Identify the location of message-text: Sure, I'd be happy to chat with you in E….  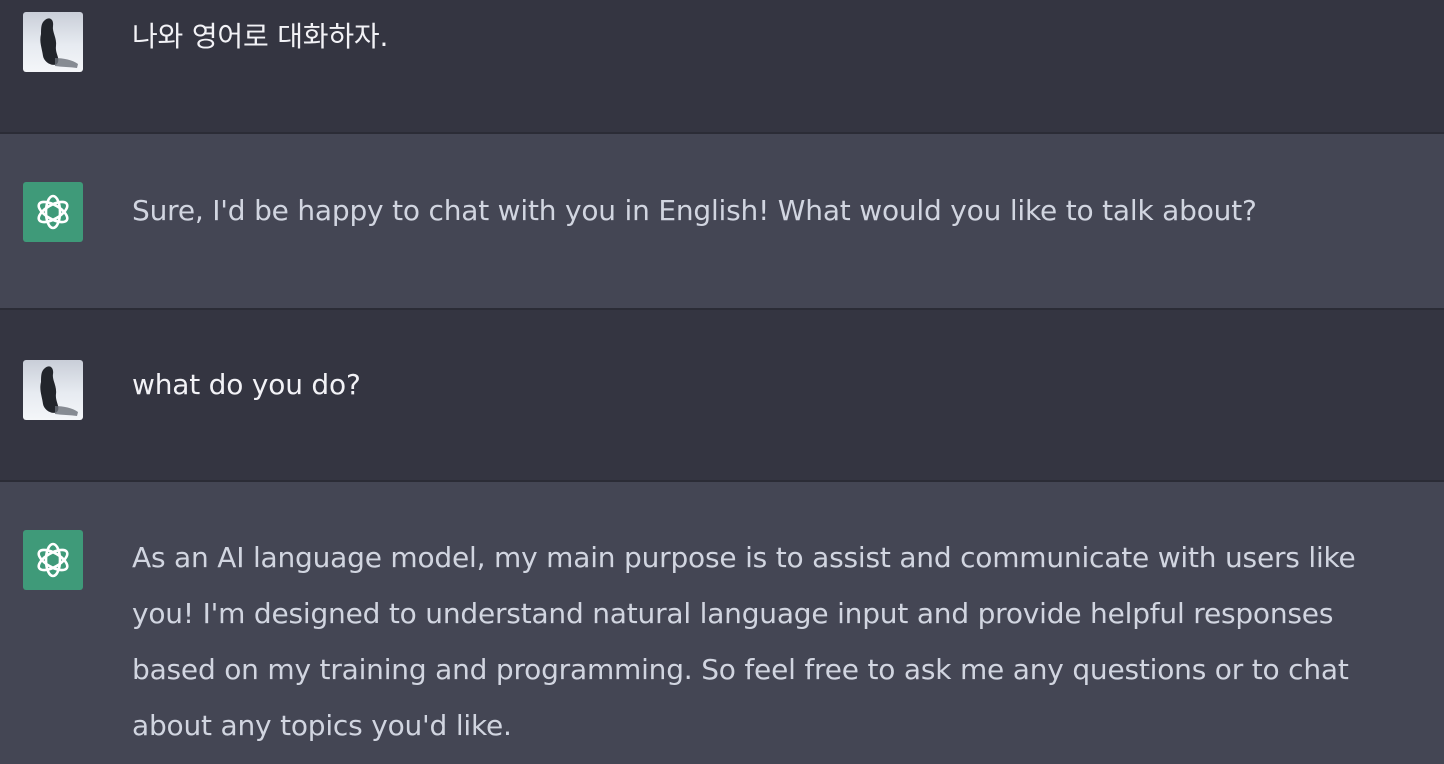
(694, 210).